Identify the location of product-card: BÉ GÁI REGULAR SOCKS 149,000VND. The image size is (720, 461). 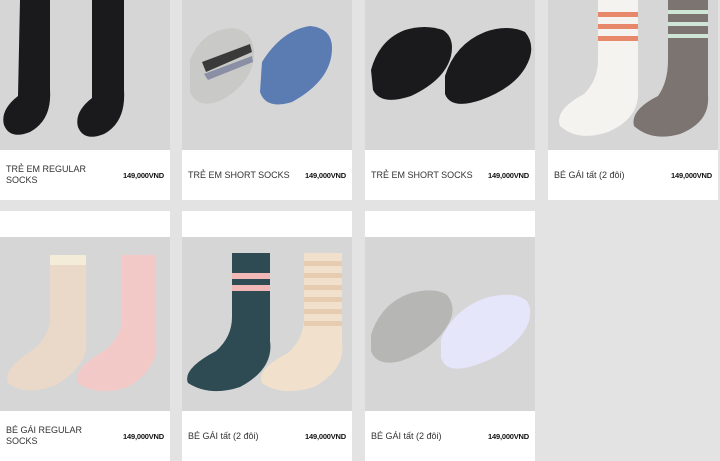
(85, 336).